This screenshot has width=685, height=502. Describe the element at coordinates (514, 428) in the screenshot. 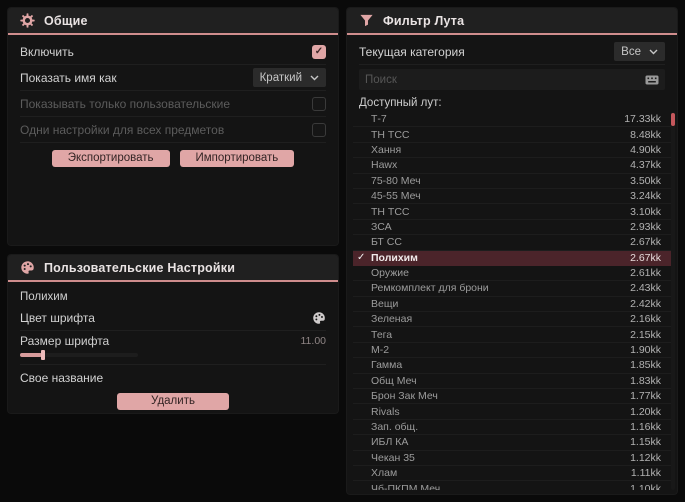

I see `loot-row: Зап. общ. 1.16kk` at that location.